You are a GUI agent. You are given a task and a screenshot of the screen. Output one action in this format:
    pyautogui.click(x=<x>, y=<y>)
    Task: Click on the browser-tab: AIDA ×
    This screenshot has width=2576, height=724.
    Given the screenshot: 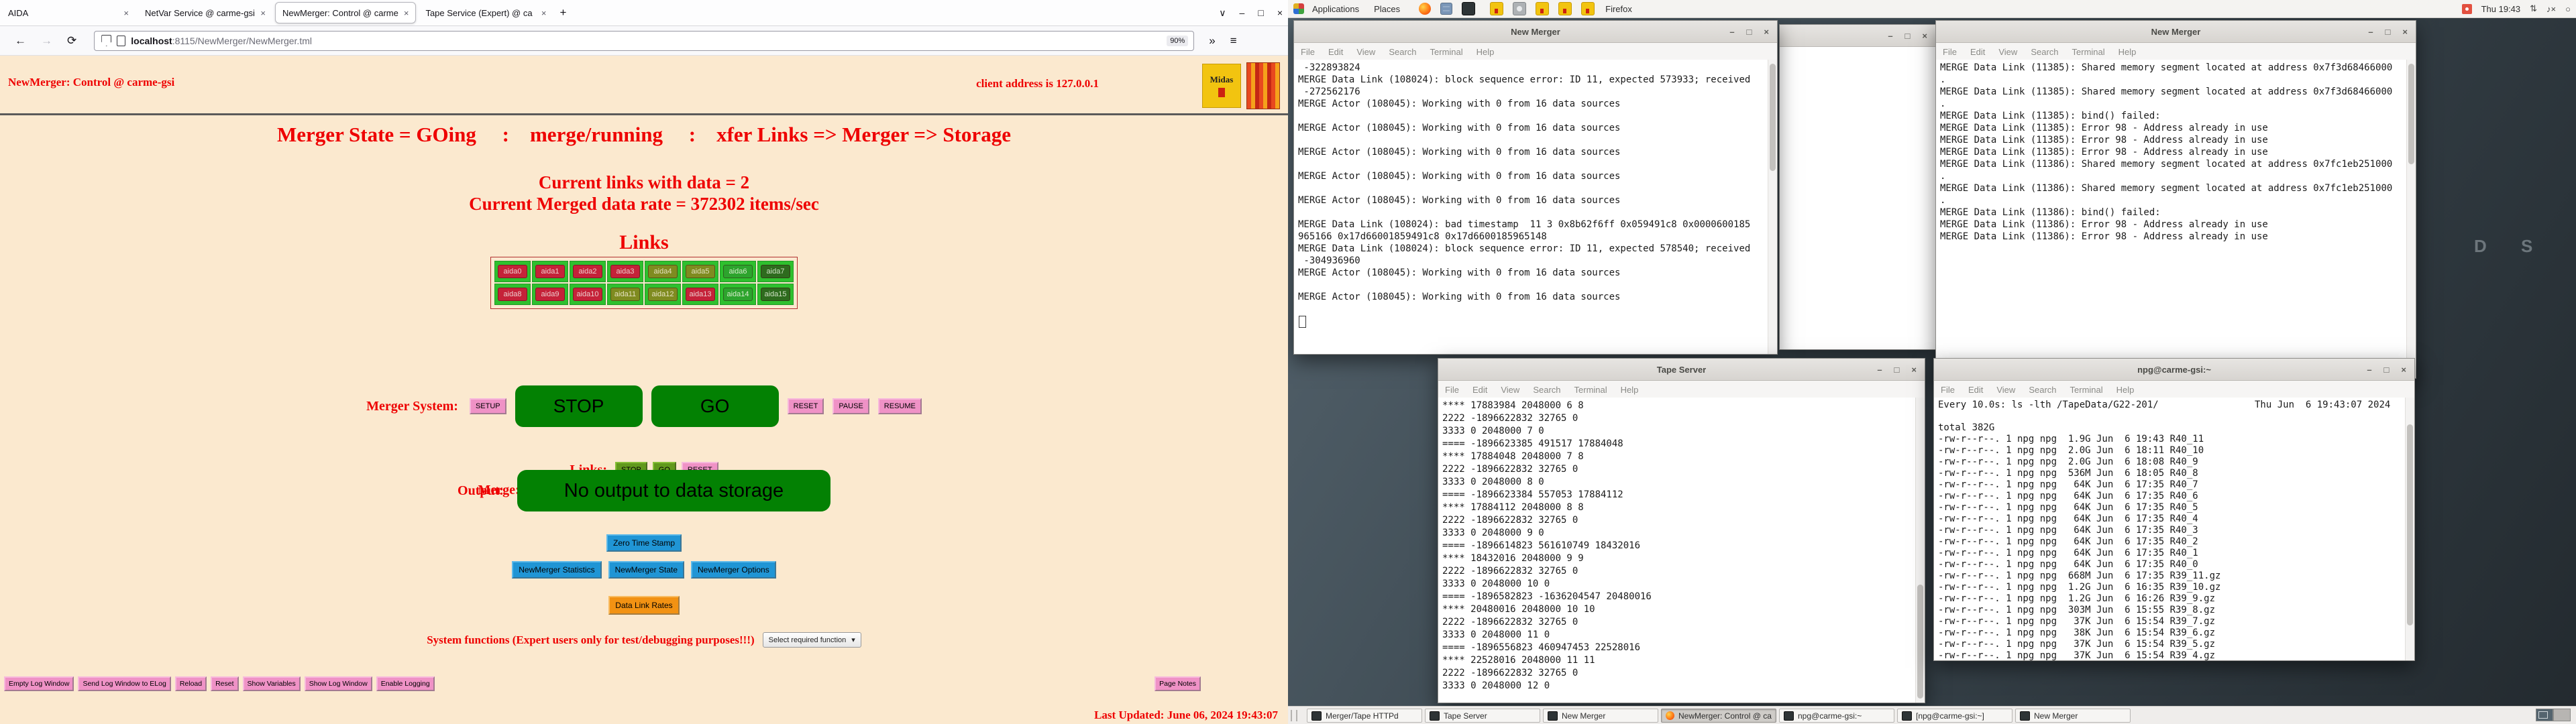 What is the action you would take?
    pyautogui.click(x=68, y=13)
    